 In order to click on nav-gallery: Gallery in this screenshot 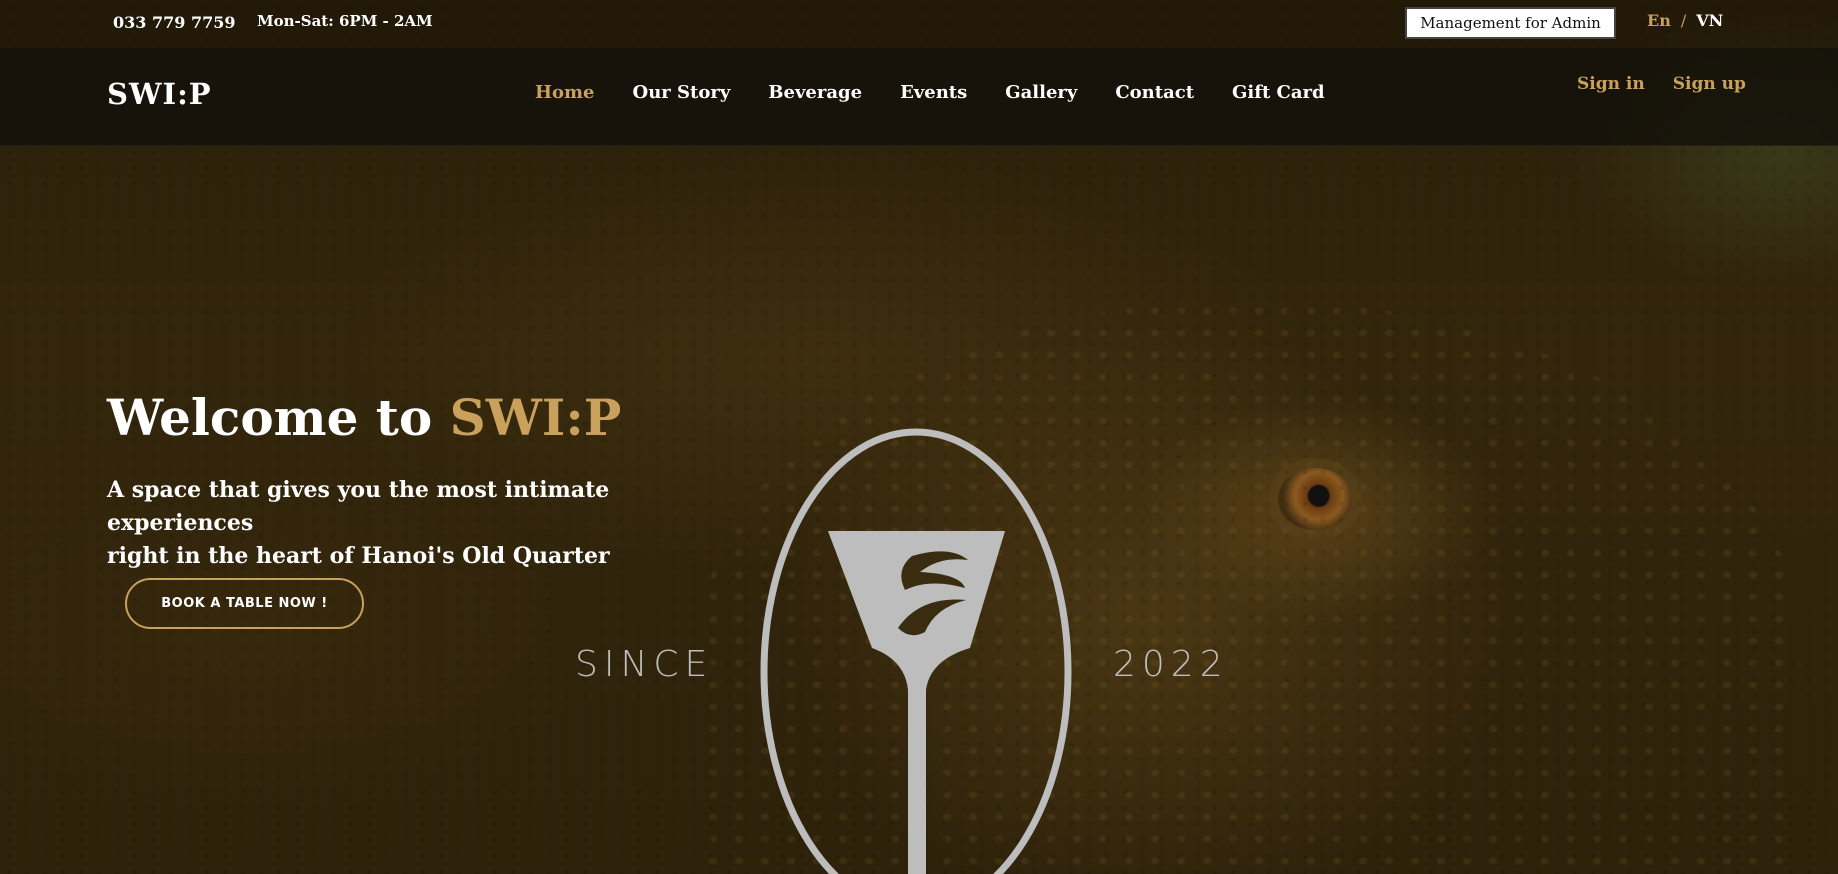, I will do `click(1041, 92)`.